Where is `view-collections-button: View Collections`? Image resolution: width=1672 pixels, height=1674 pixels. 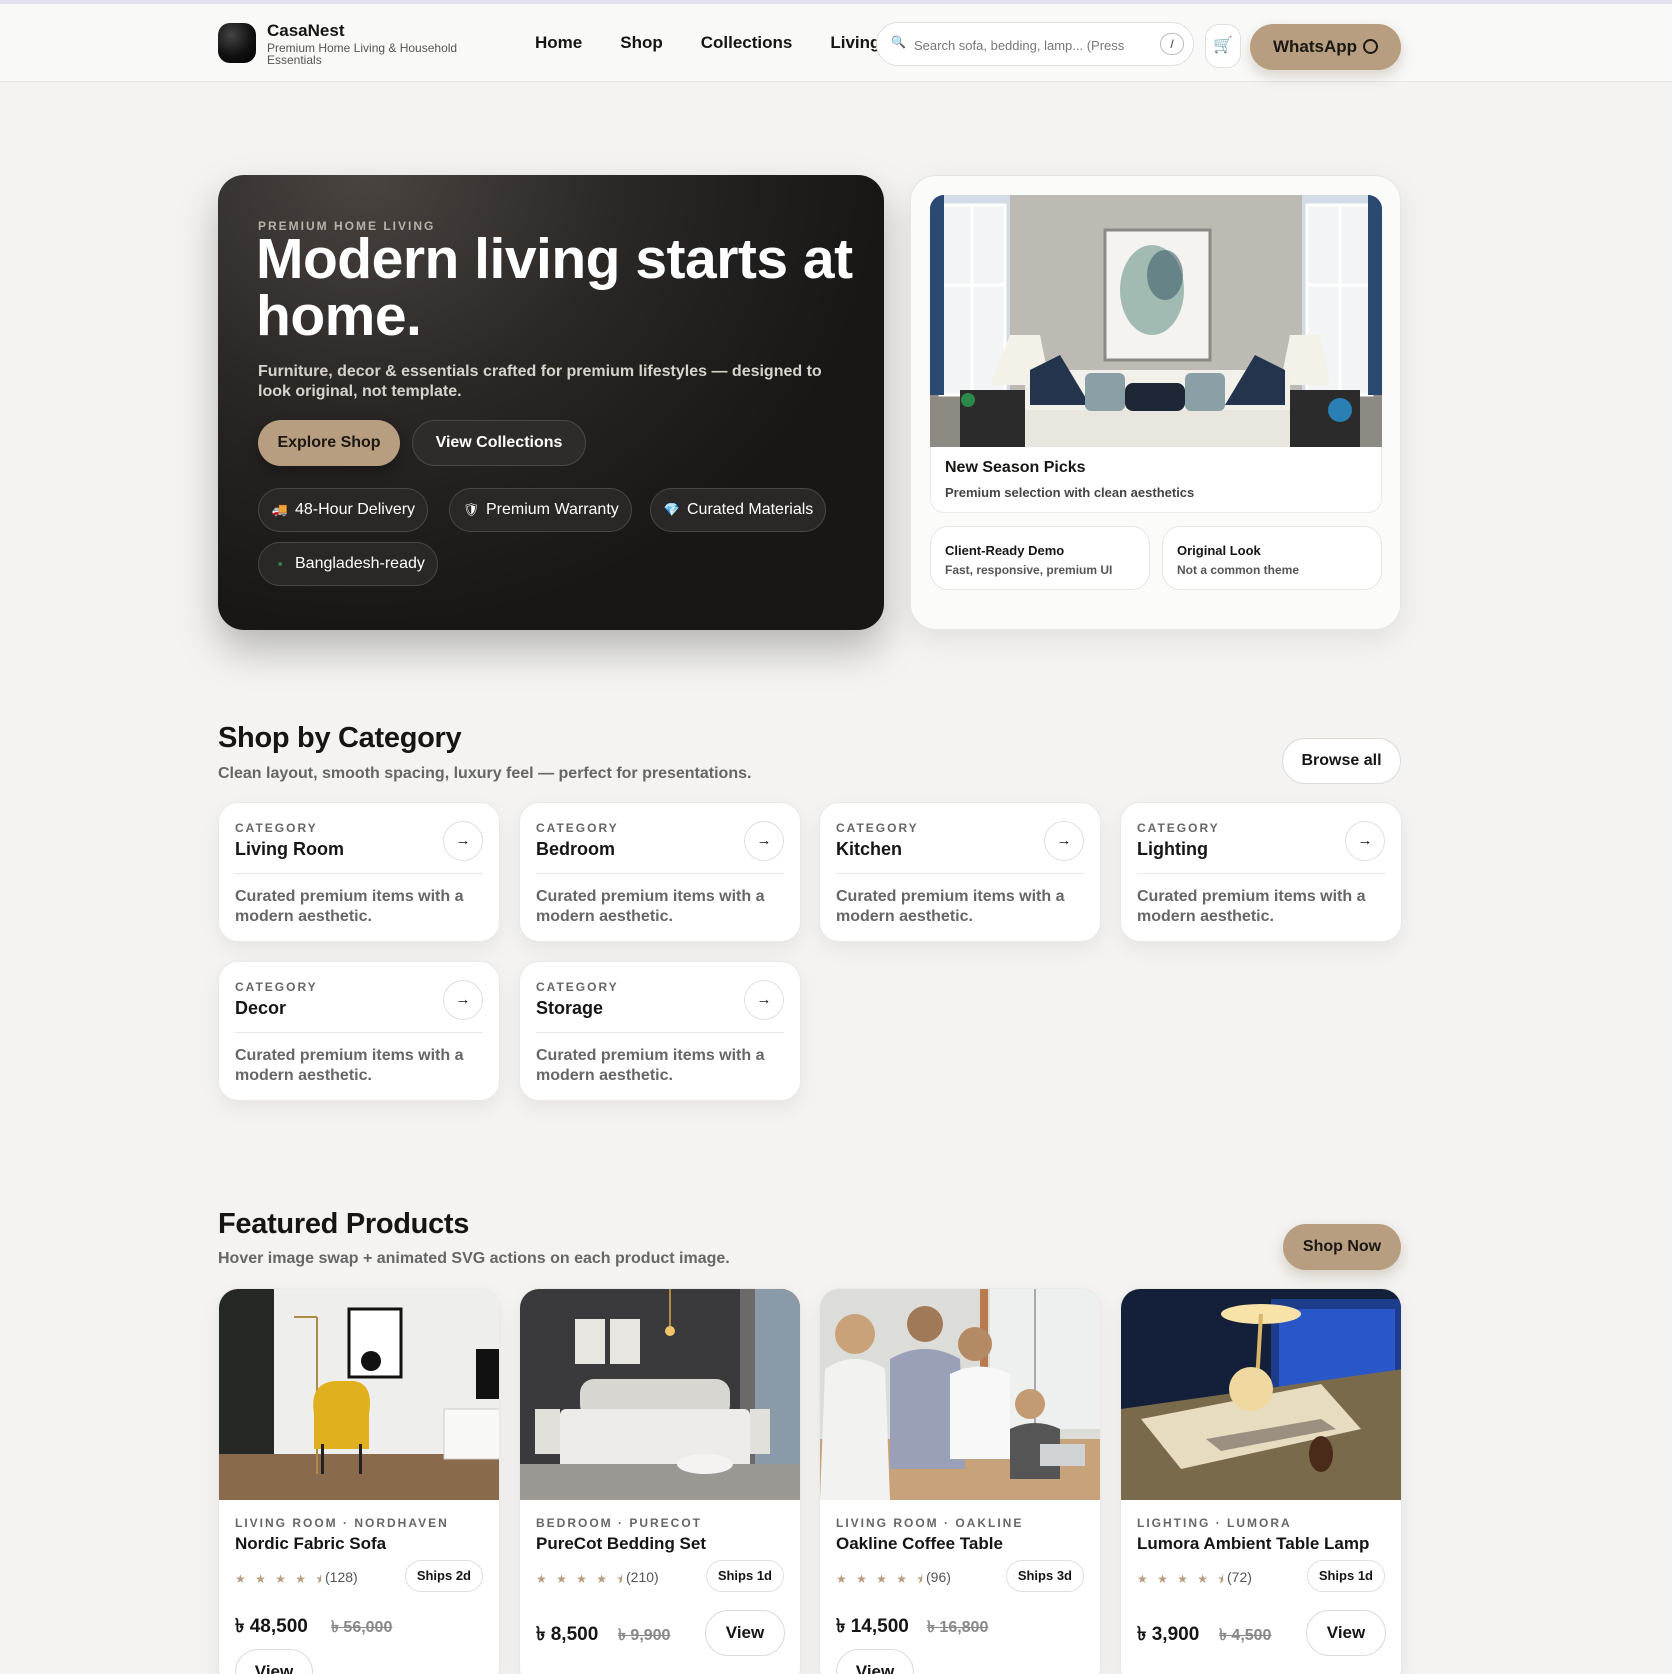
view-collections-button: View Collections is located at coordinates (499, 443).